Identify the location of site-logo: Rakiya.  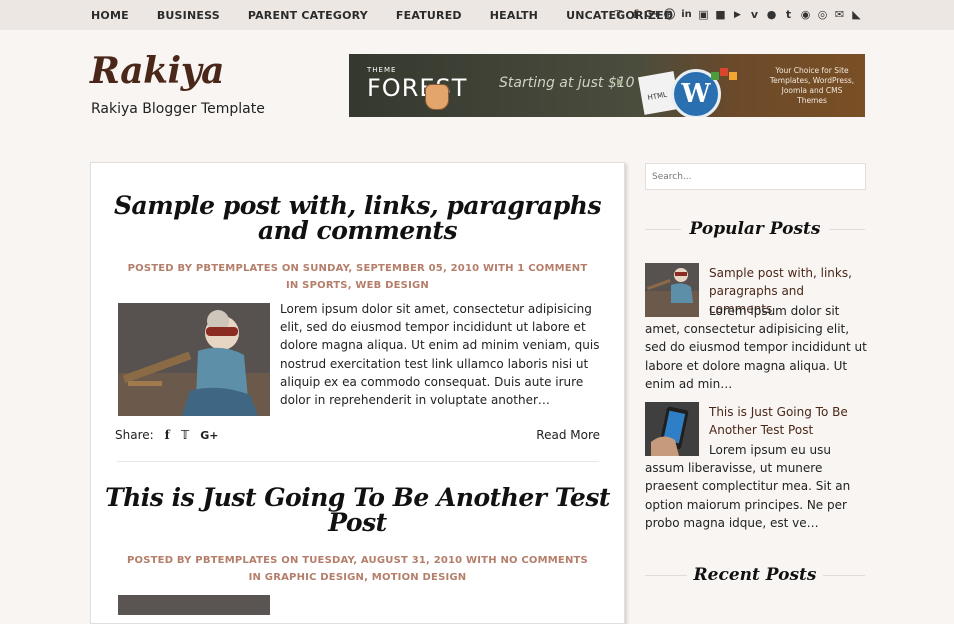
(157, 71).